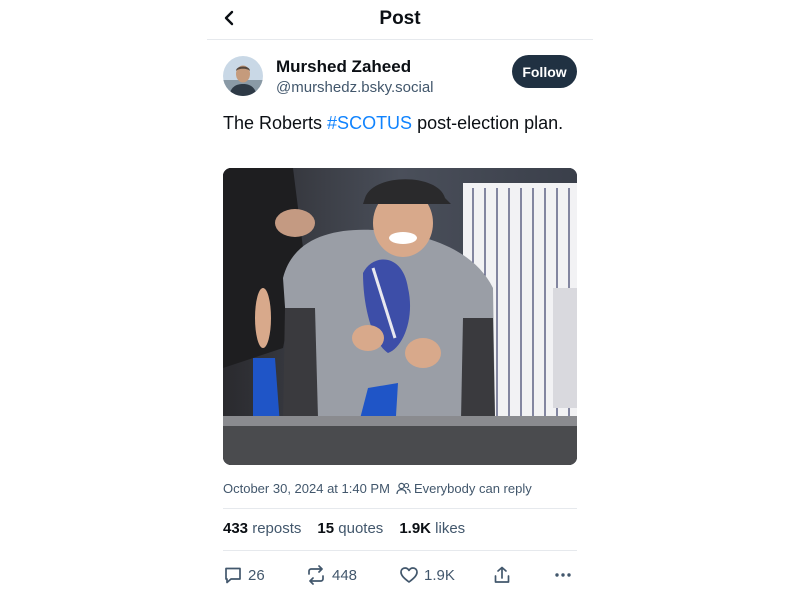 The image size is (800, 600). I want to click on reply-count: 26, so click(256, 575).